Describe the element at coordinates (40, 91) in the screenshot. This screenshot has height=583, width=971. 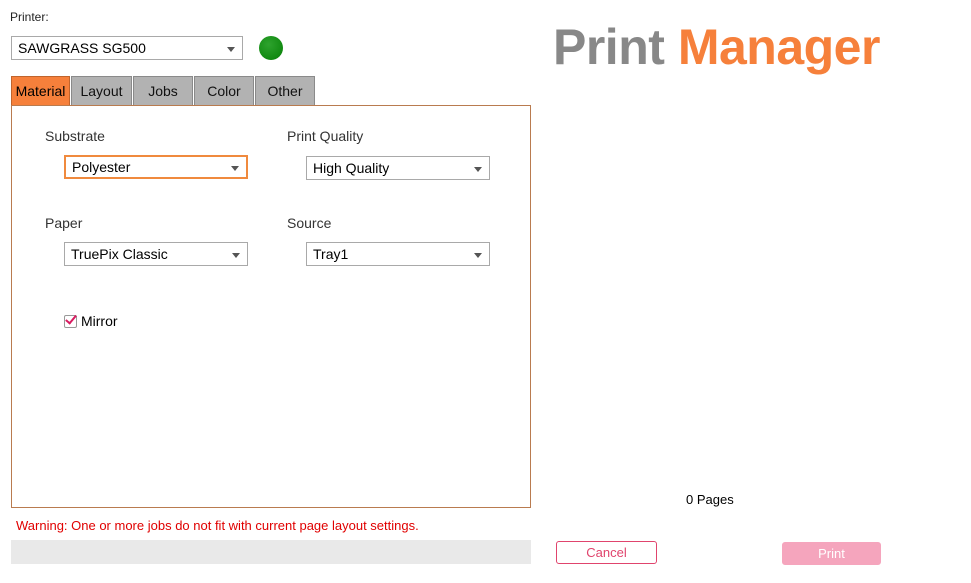
I see `tab-material: Material` at that location.